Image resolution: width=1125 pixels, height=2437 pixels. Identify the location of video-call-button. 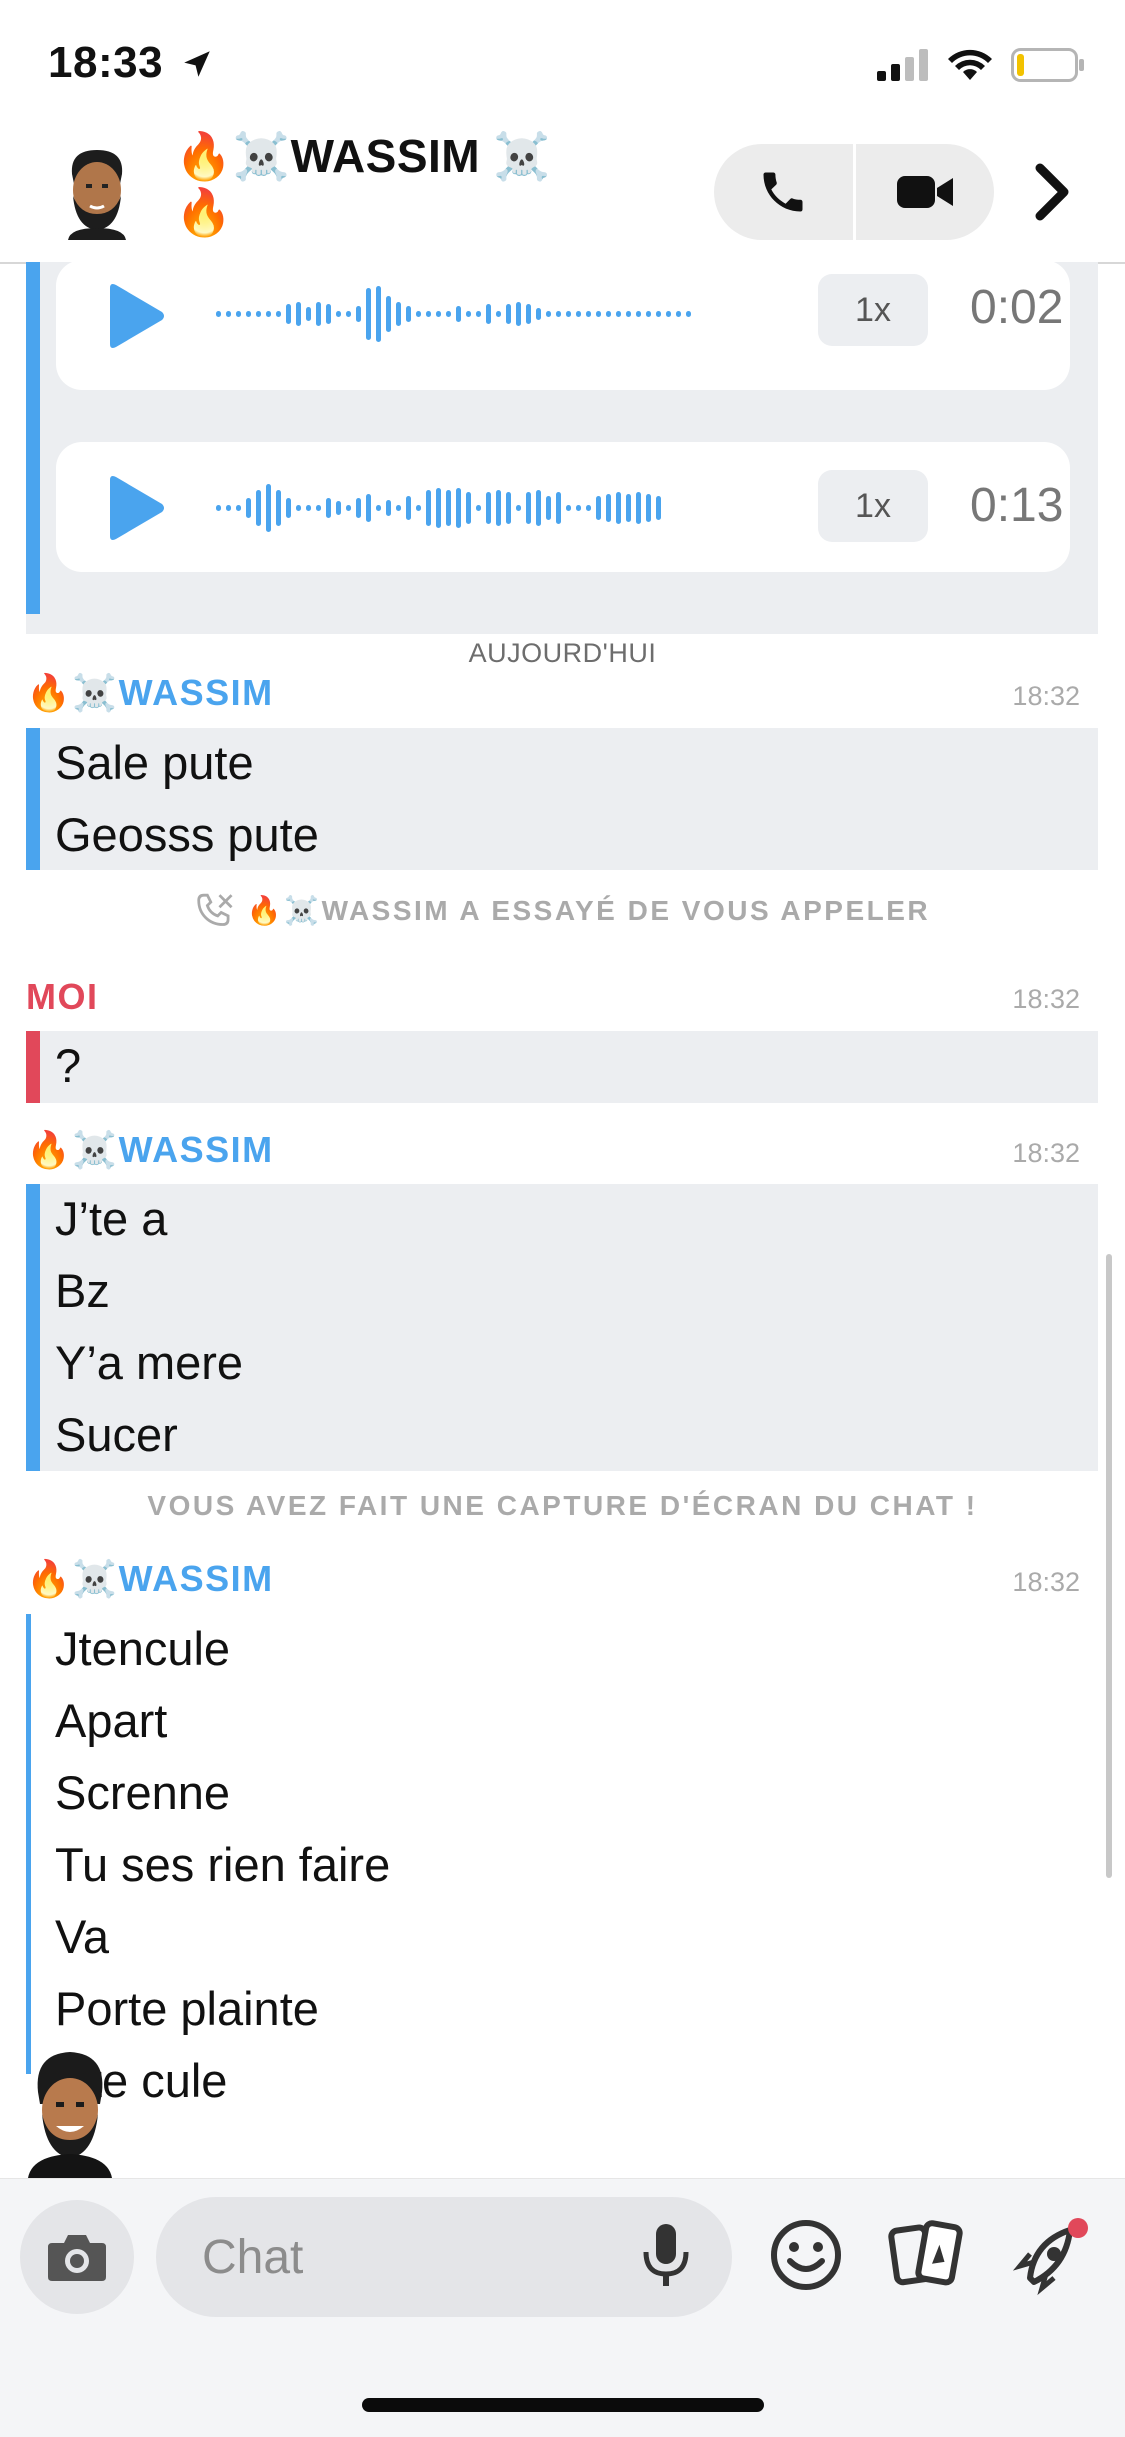
(925, 192).